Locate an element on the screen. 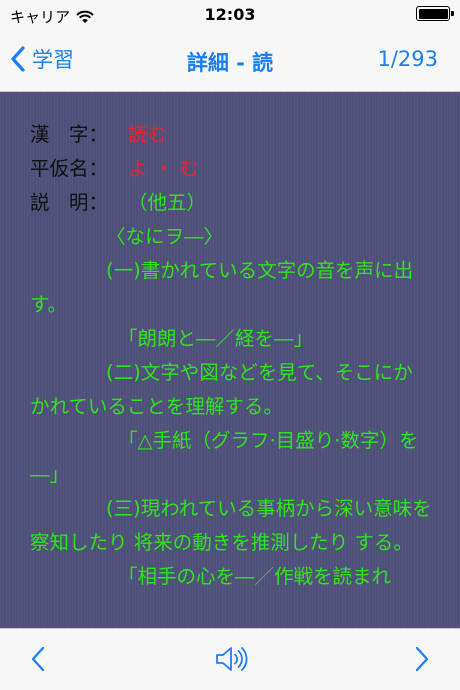 This screenshot has width=460, height=690. kanji-value: 読む is located at coordinates (148, 134).